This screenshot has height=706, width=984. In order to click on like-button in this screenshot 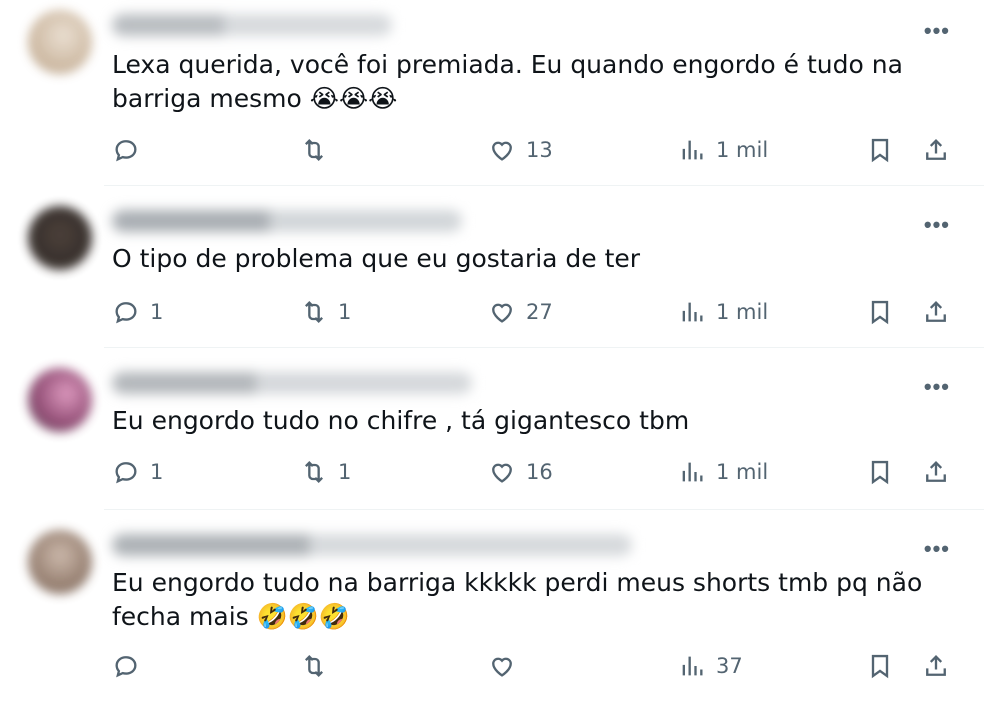, I will do `click(507, 666)`.